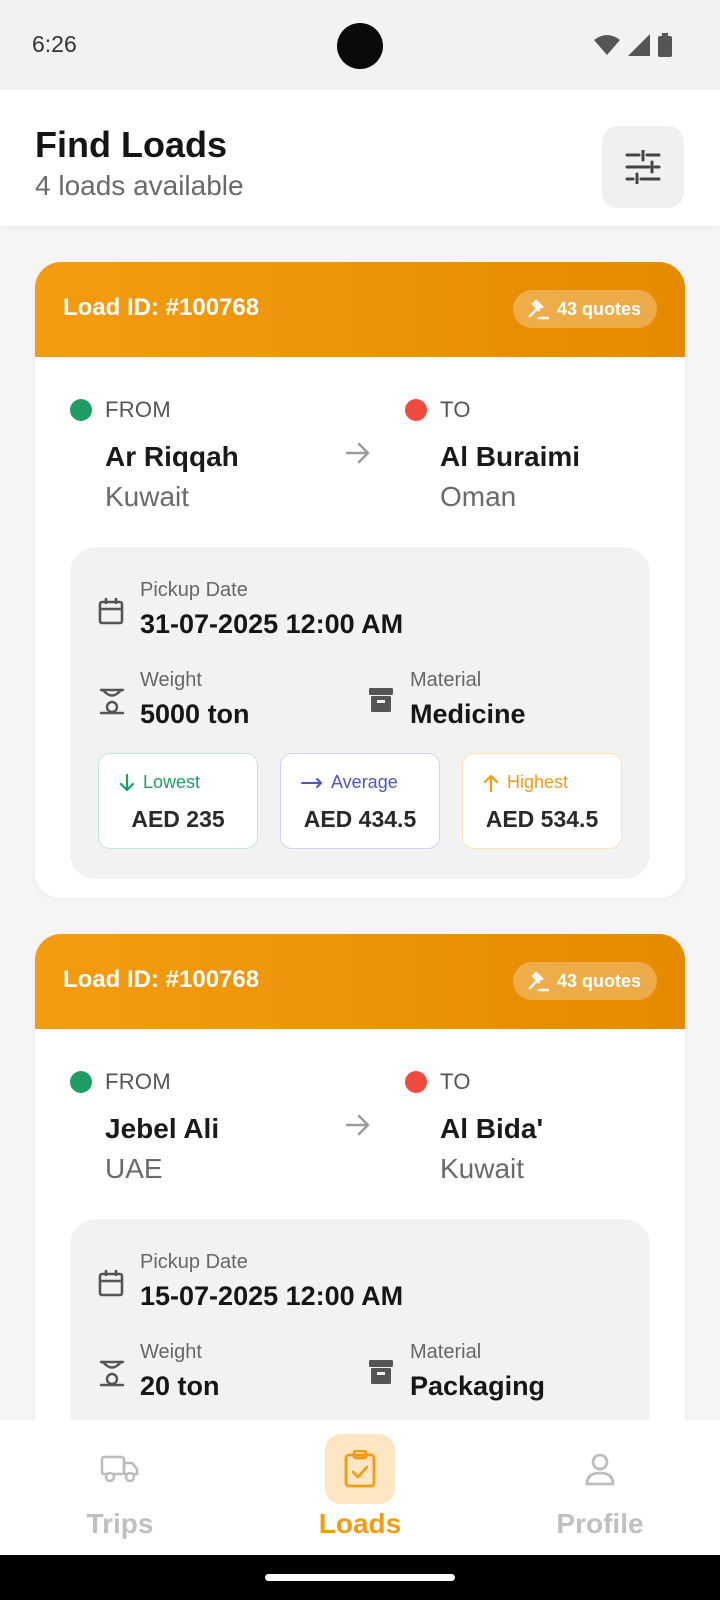 This screenshot has width=720, height=1600. What do you see at coordinates (180, 1386) in the screenshot?
I see `weight-value: 20 ton` at bounding box center [180, 1386].